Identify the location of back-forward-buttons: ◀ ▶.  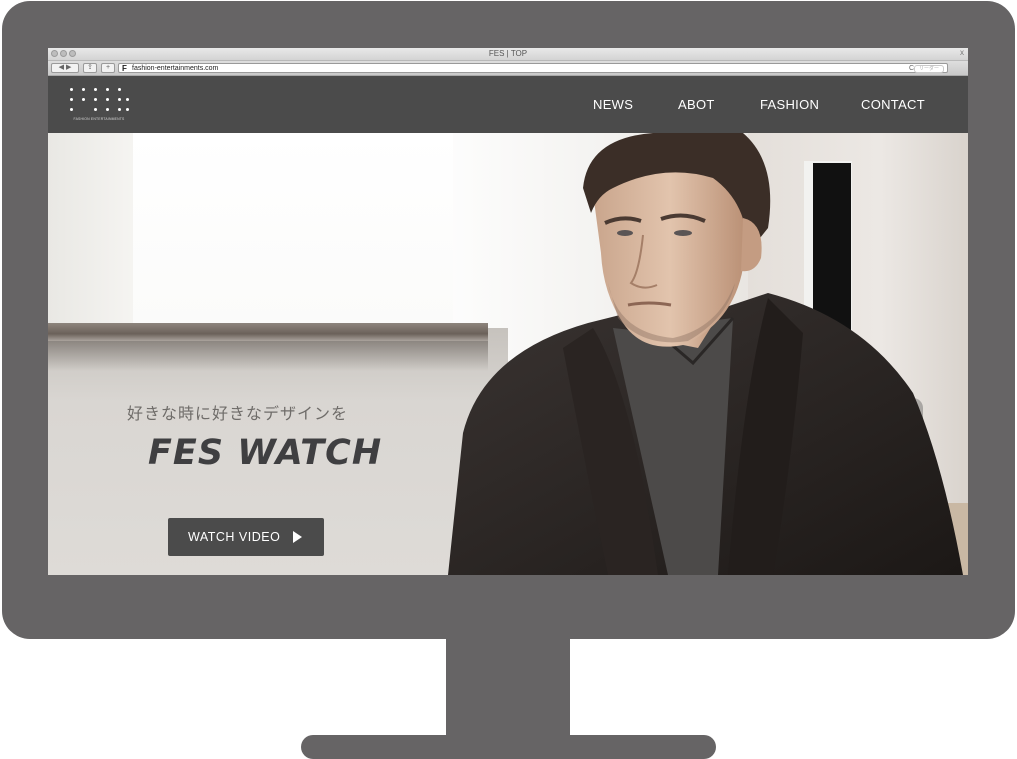
(65, 68).